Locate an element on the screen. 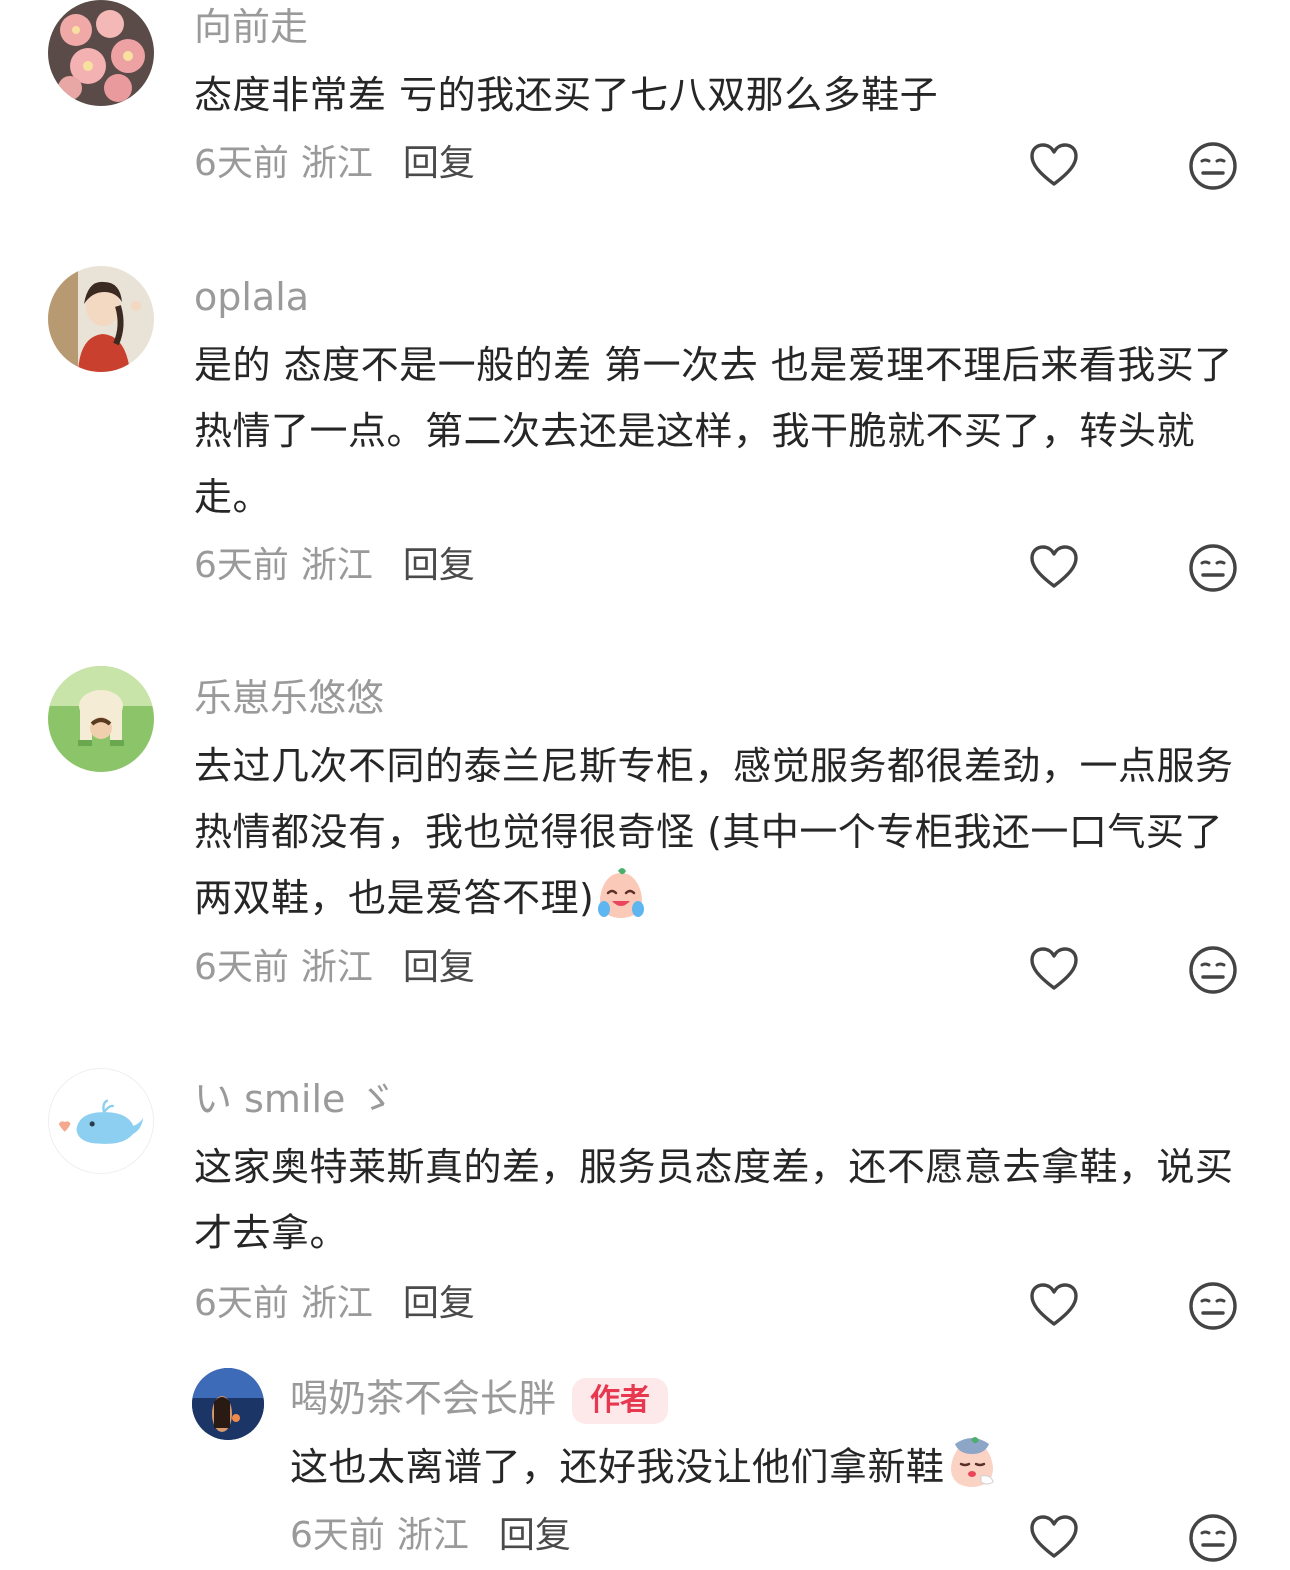 The width and height of the screenshot is (1290, 1570). flower-avatar-icon is located at coordinates (101, 53).